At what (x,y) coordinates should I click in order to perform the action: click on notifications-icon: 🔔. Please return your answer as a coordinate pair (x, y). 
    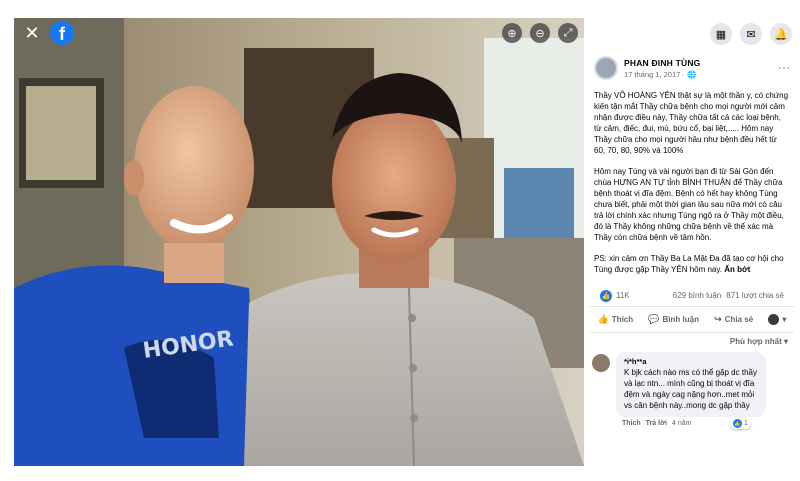
    Looking at the image, I should click on (781, 34).